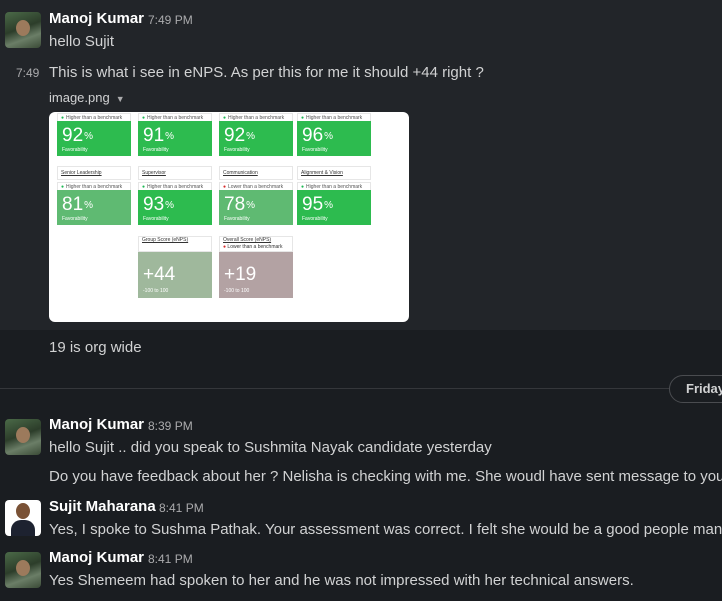  Describe the element at coordinates (82, 41) in the screenshot. I see `message-text: hello Sujit` at that location.